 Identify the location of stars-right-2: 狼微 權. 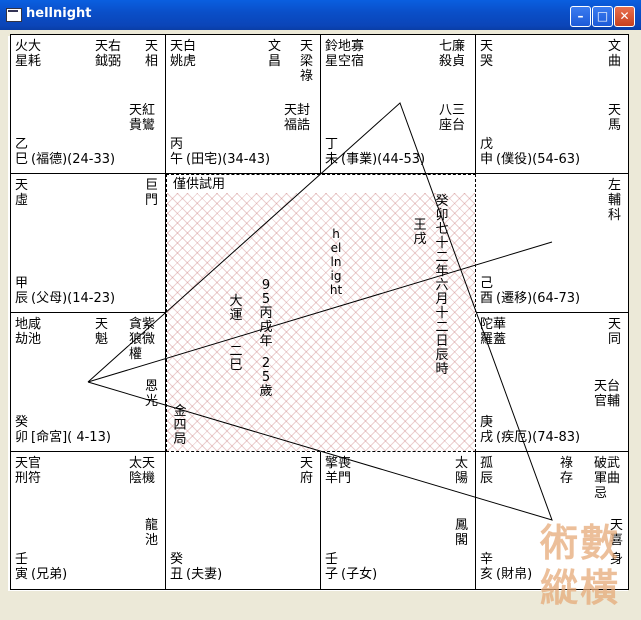
(142, 347).